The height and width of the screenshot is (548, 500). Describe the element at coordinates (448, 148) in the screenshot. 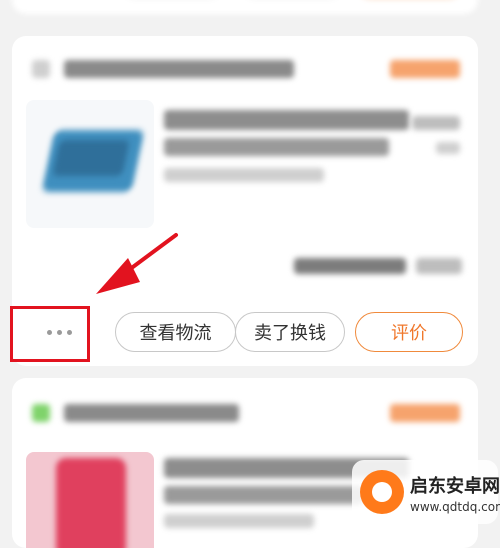

I see `product-quantity` at that location.